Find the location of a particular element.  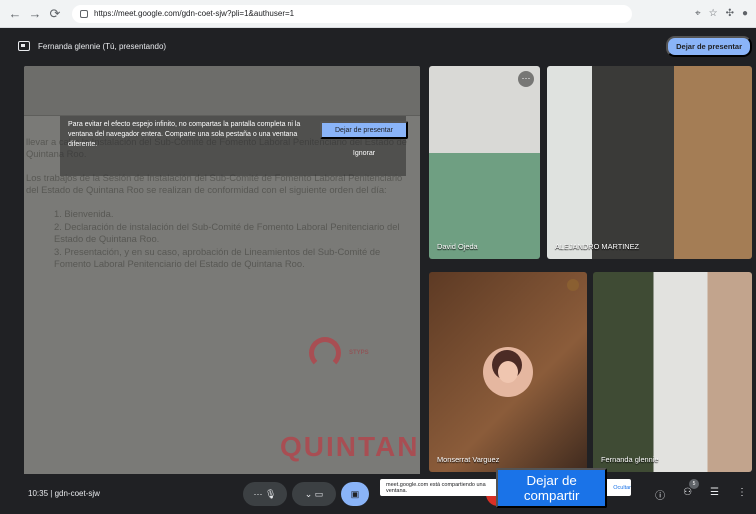

stps-logo: STYPS is located at coordinates (364, 353).